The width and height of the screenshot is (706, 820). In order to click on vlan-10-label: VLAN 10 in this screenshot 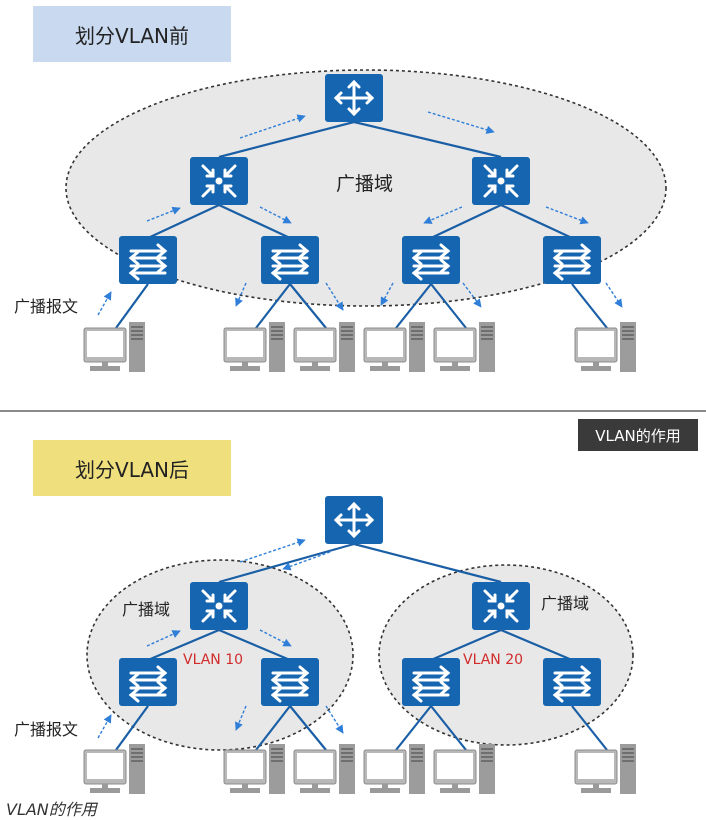, I will do `click(213, 660)`.